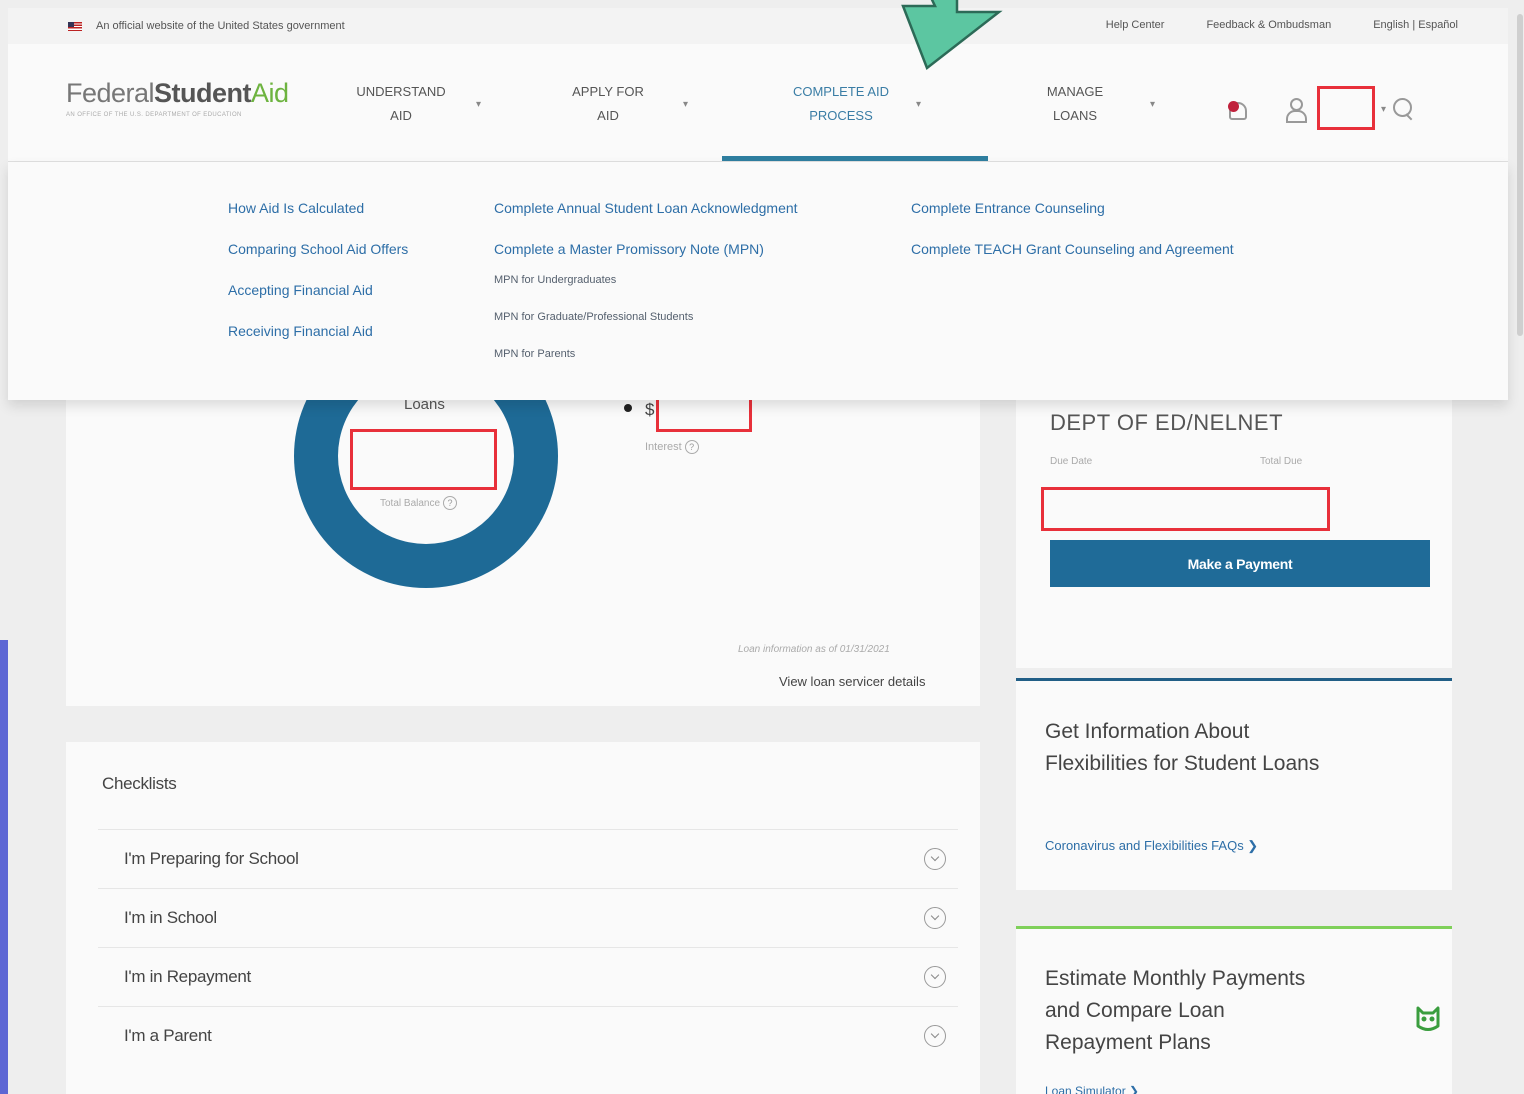  Describe the element at coordinates (318, 261) in the screenshot. I see `dropdown-link: Comparing School Aid Offers` at that location.